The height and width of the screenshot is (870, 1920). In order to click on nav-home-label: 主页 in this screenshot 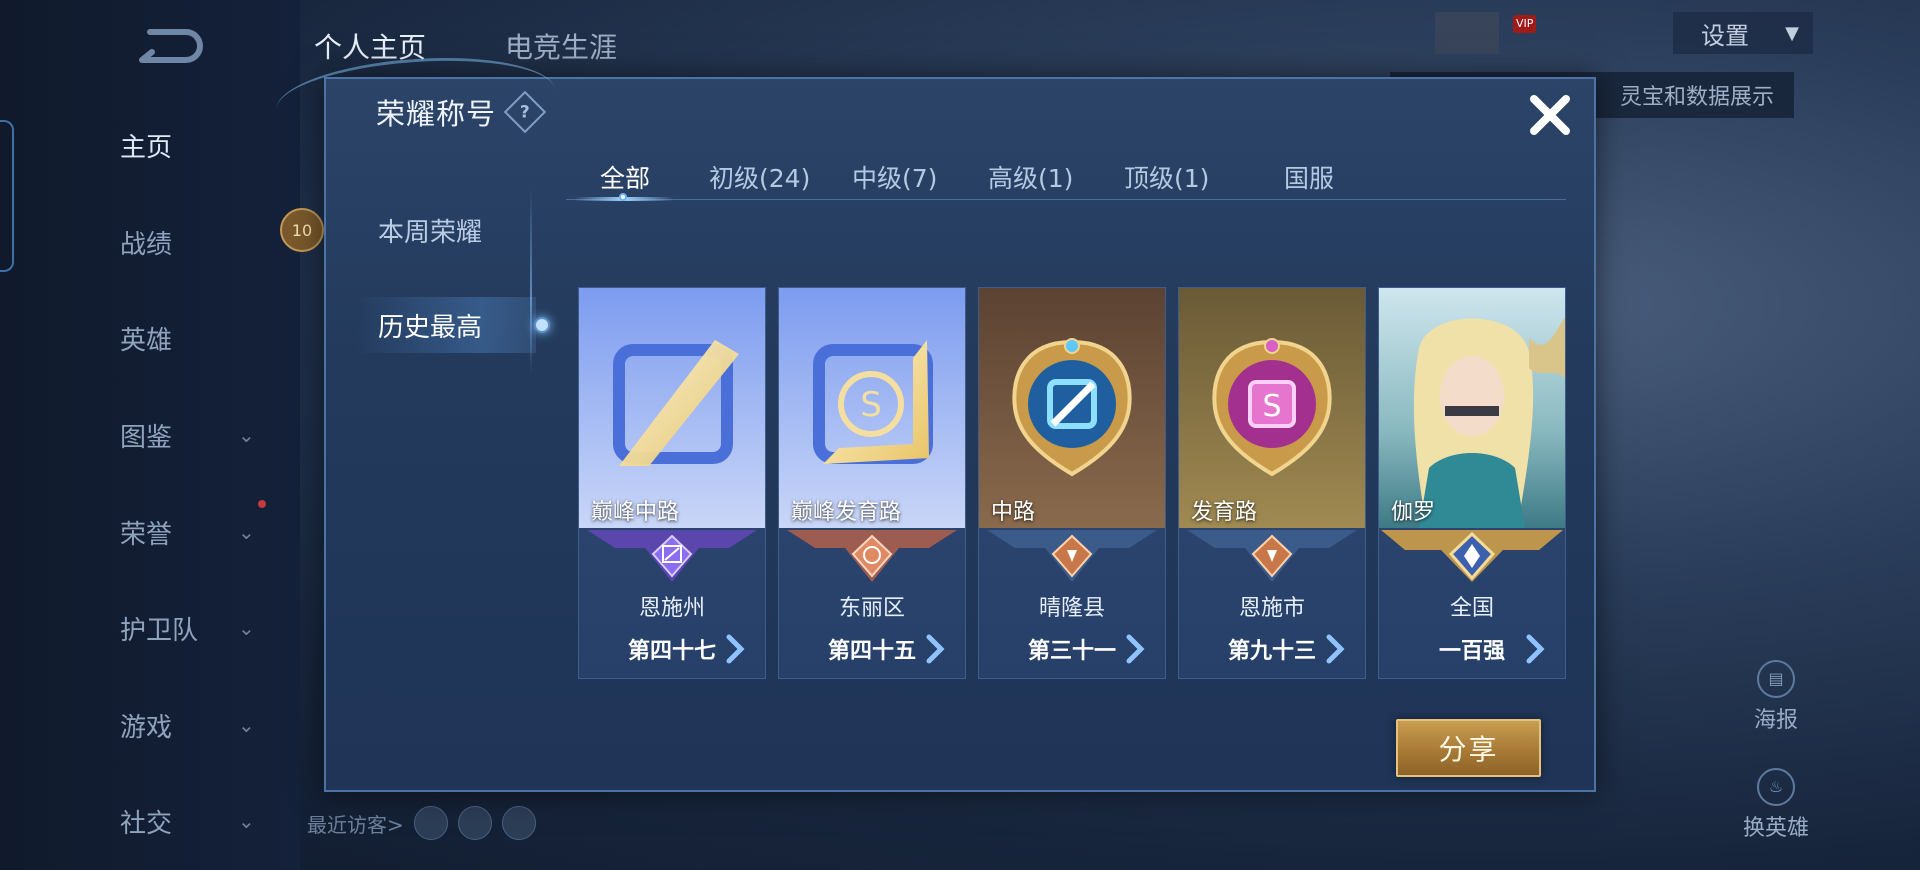, I will do `click(146, 147)`.